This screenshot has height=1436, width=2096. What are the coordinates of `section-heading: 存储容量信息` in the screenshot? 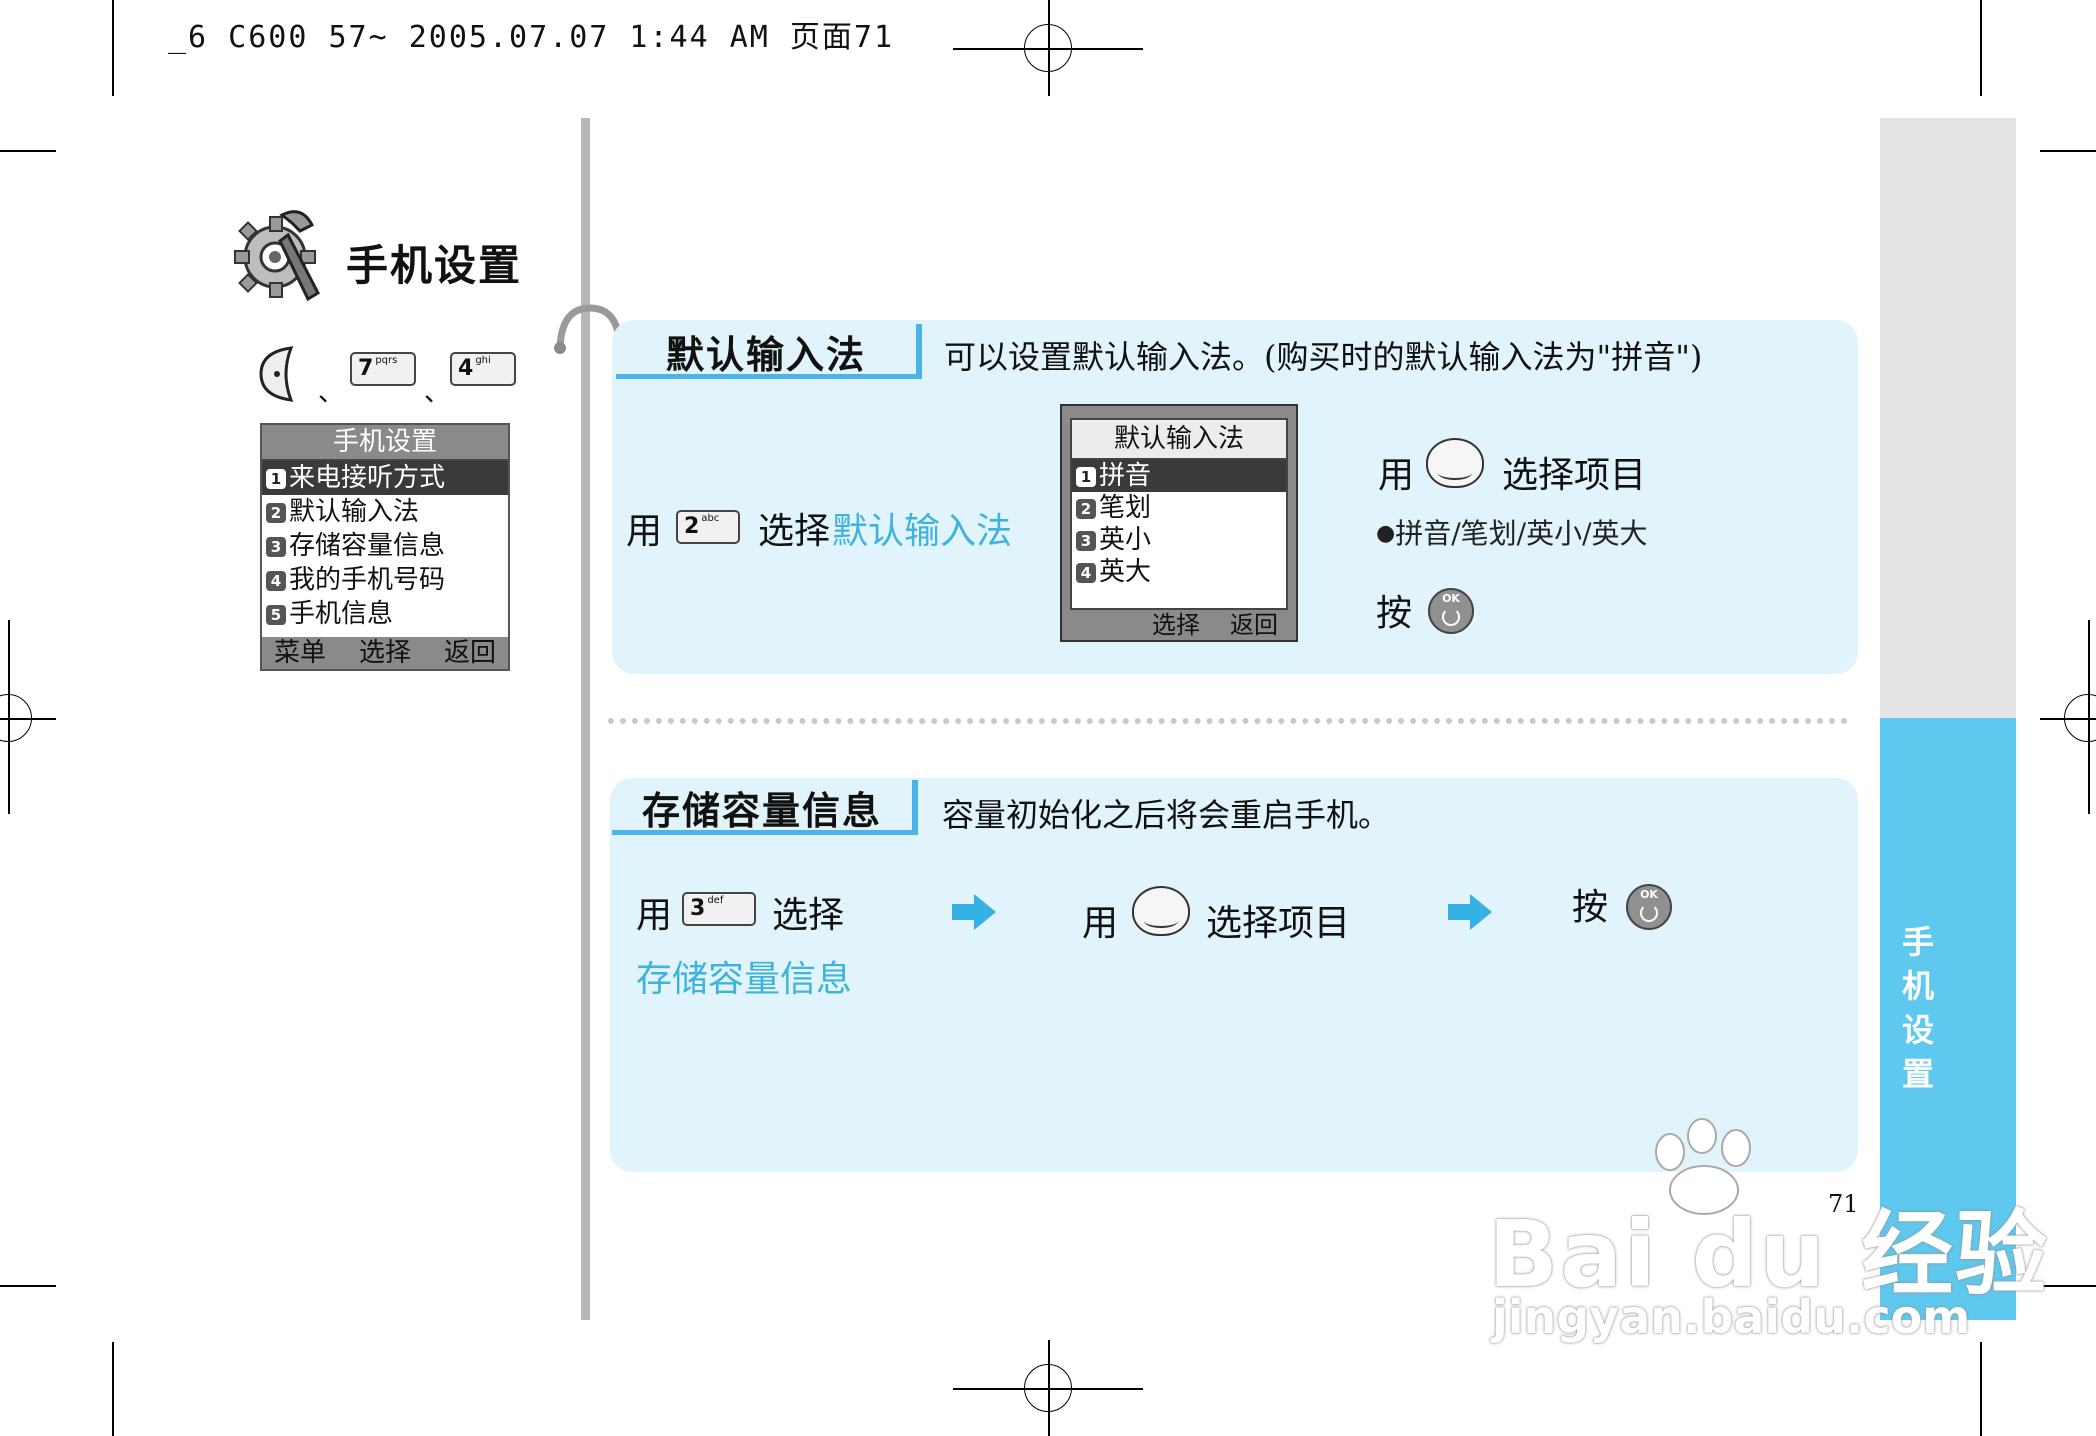 It's located at (762, 810).